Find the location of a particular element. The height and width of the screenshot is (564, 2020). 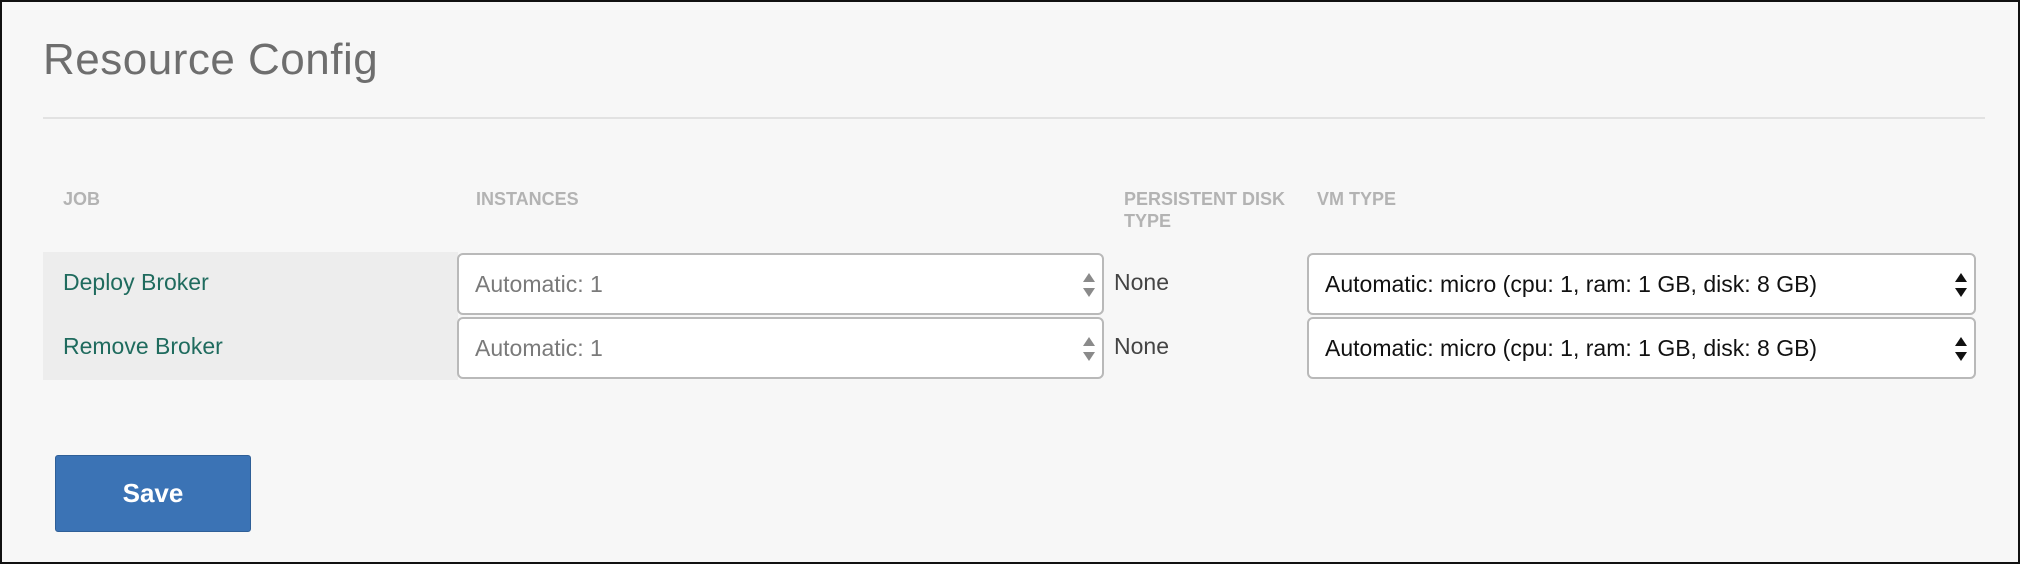

column-header-persistent-disk-type: PERSISTENT DISK TYPE is located at coordinates (1205, 210).